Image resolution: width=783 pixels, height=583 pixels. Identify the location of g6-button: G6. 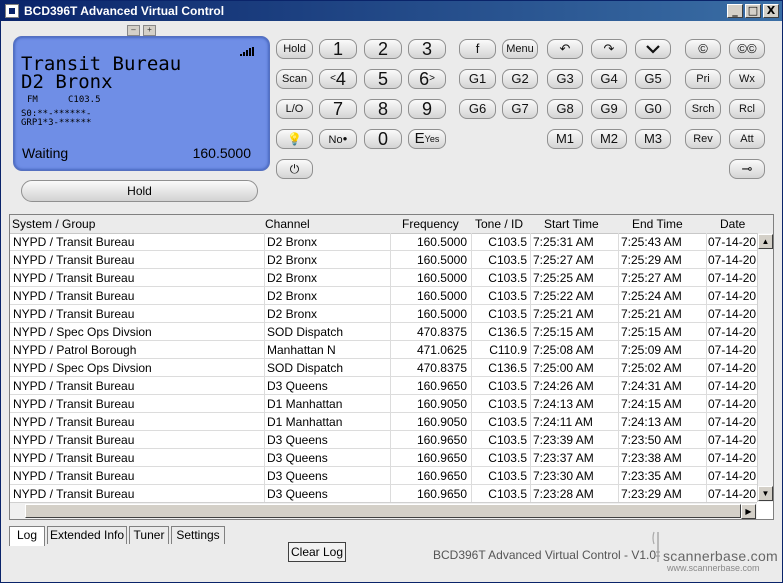
(477, 109).